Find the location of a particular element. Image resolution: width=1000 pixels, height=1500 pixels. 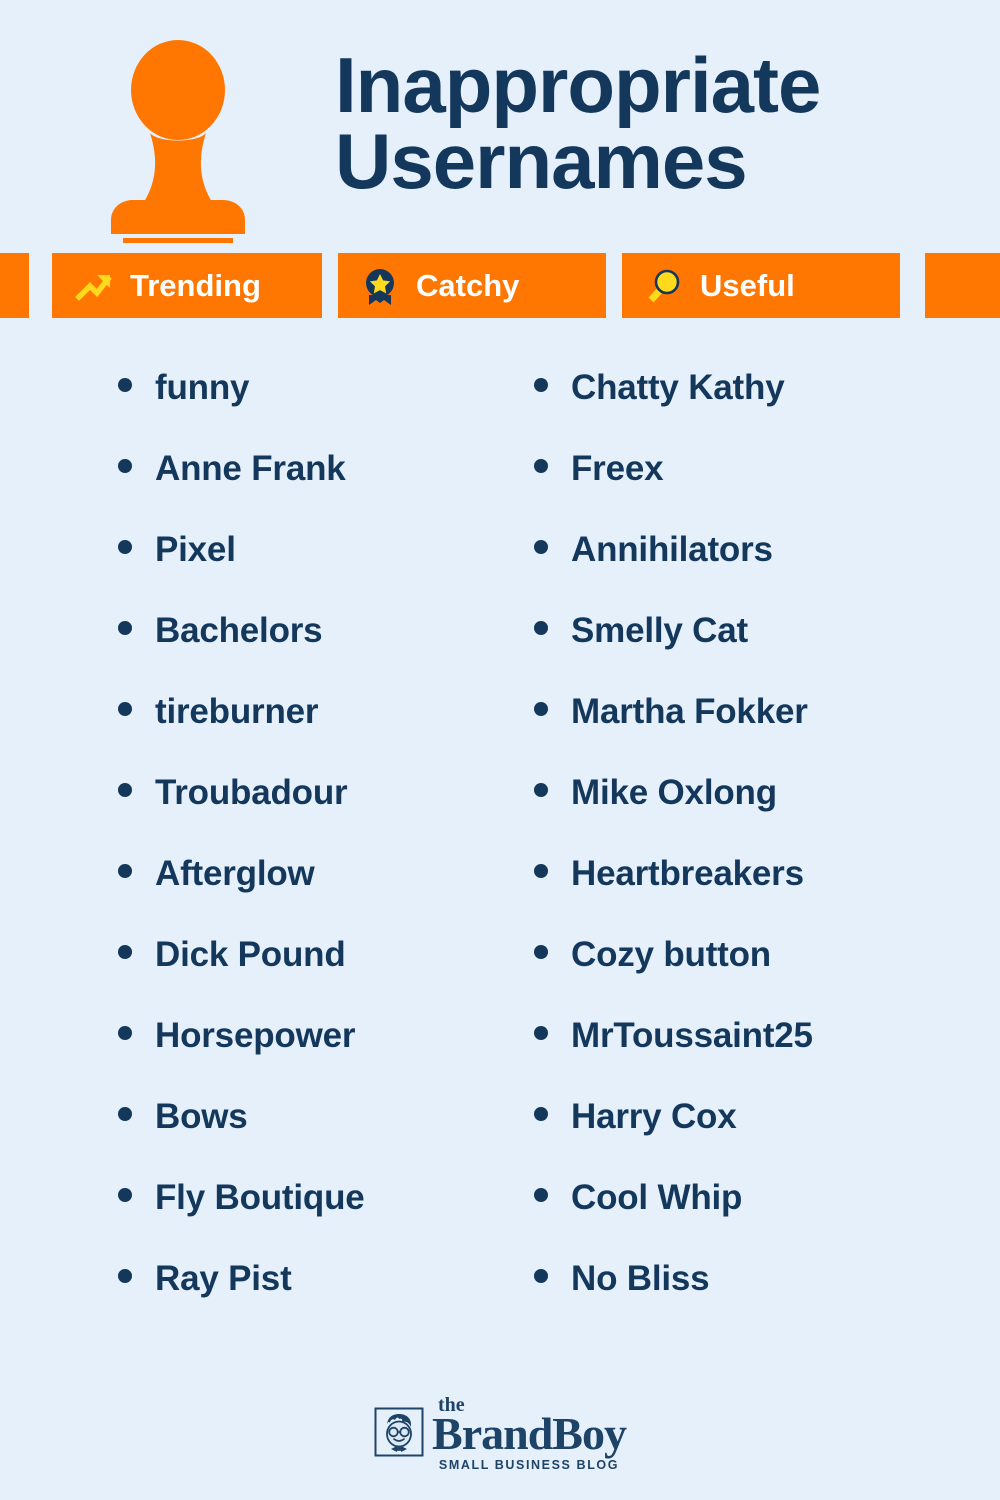

footer: the BrandBoy SMALL BUSINESS BLOG is located at coordinates (500, 1433).